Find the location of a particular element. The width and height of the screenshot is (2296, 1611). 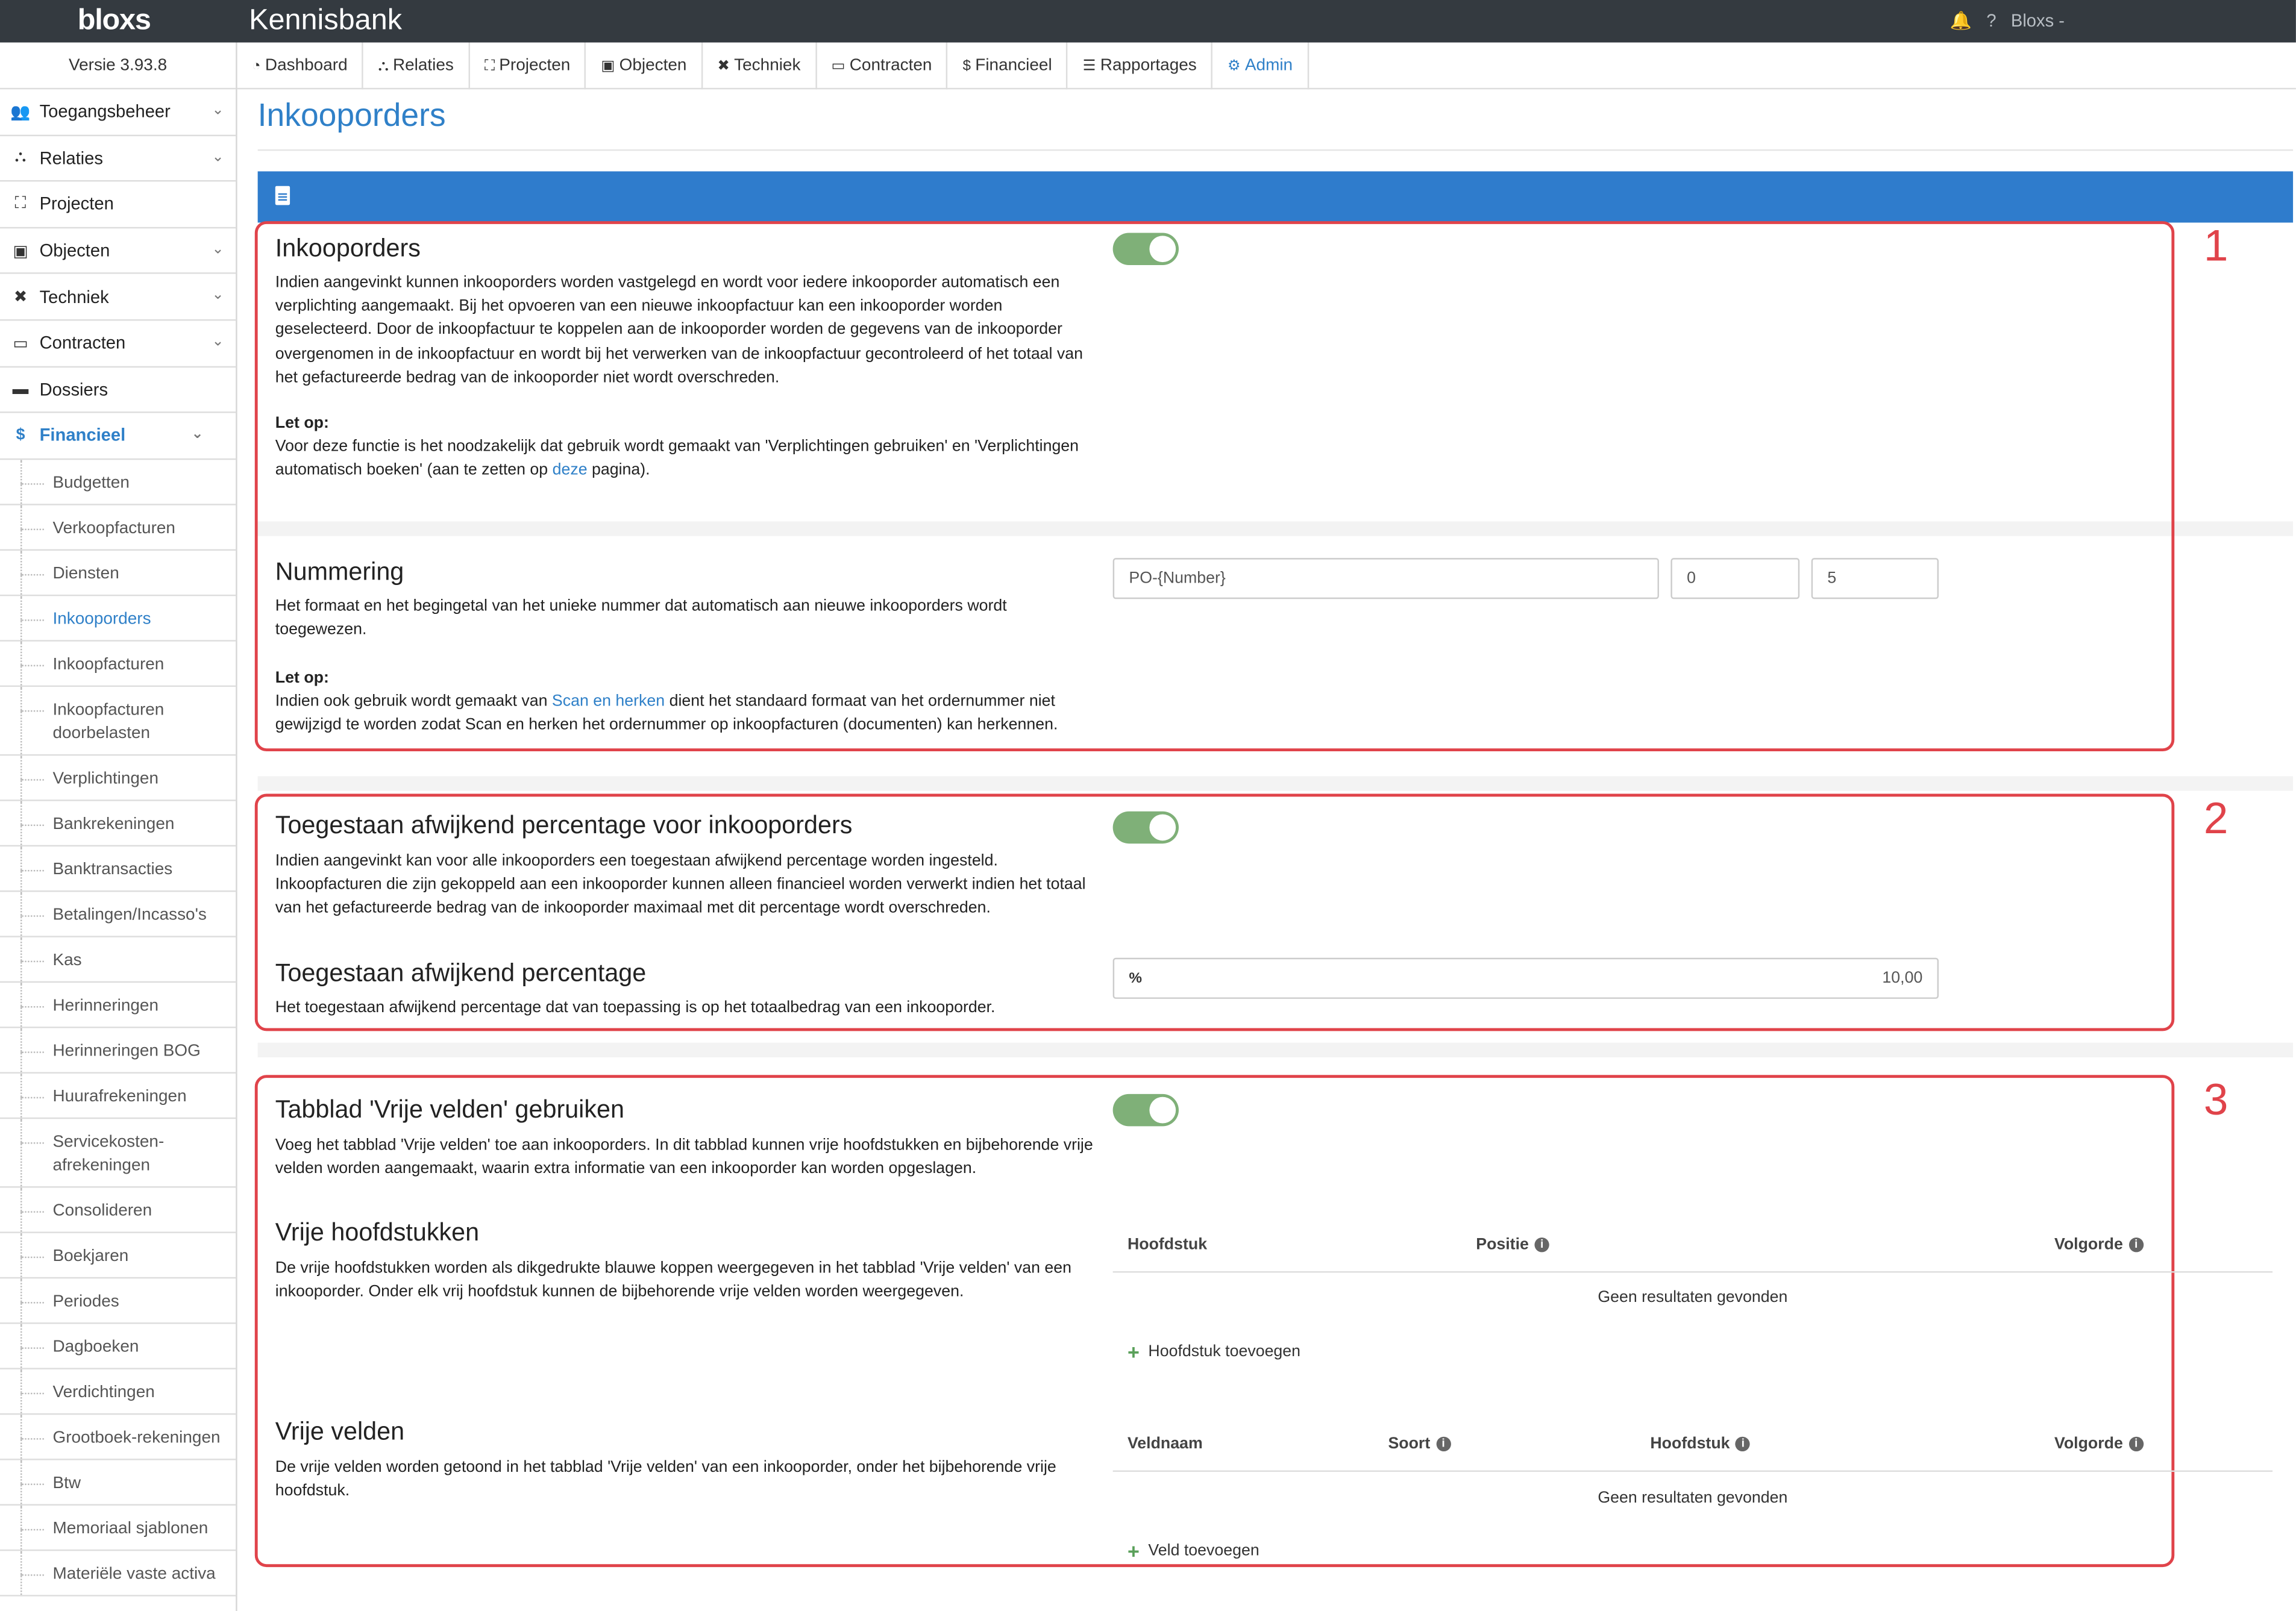

title-divider is located at coordinates (1275, 150).